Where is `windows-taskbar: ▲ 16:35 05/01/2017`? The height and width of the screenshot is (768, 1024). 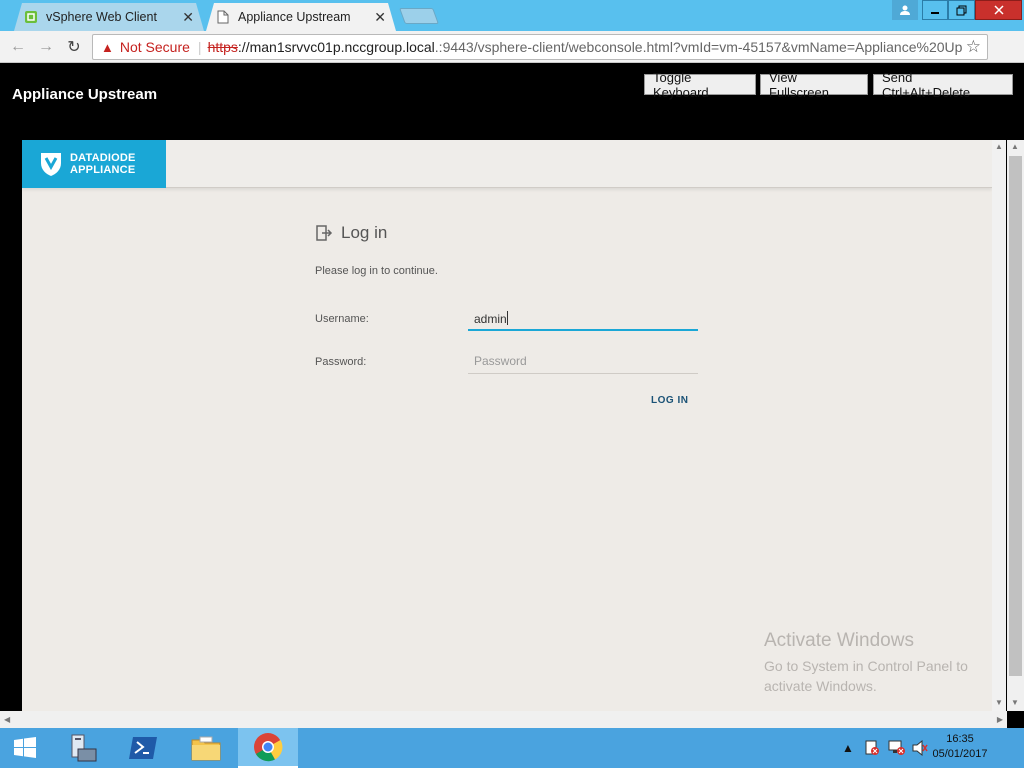 windows-taskbar: ▲ 16:35 05/01/2017 is located at coordinates (512, 748).